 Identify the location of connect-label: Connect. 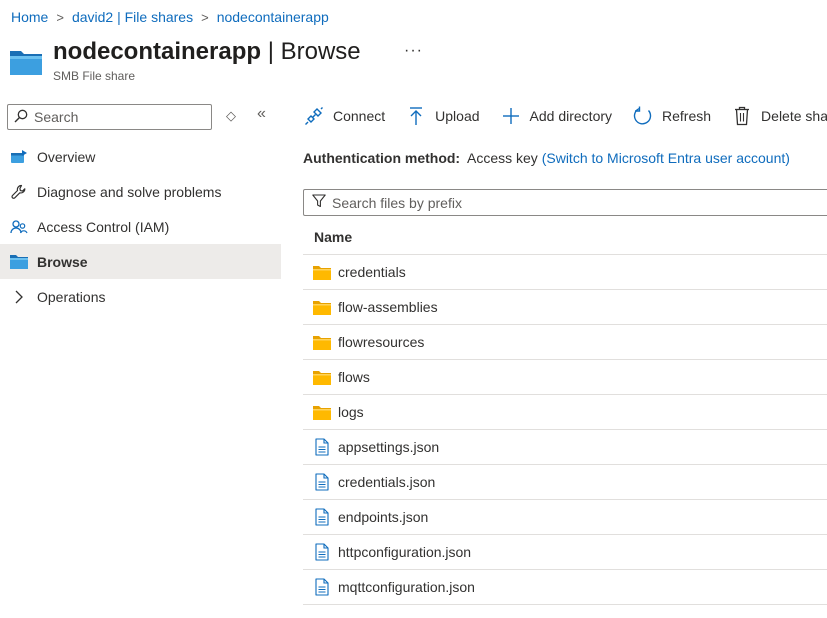
(359, 116).